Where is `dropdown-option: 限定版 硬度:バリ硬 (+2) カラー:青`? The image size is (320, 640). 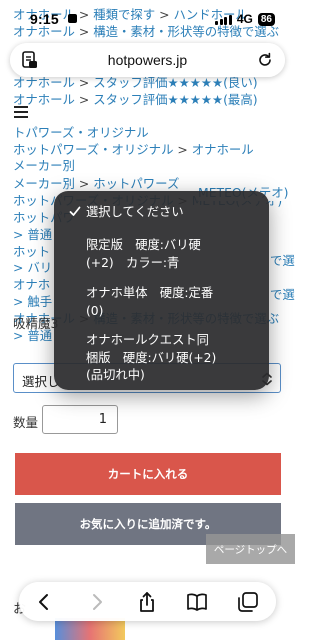 dropdown-option: 限定版 硬度:バリ硬 (+2) カラー:青 is located at coordinates (173, 254).